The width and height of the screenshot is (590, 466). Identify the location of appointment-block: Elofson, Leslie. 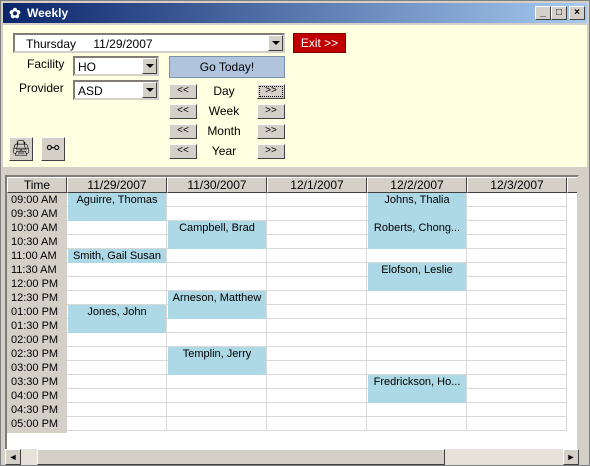
(417, 277).